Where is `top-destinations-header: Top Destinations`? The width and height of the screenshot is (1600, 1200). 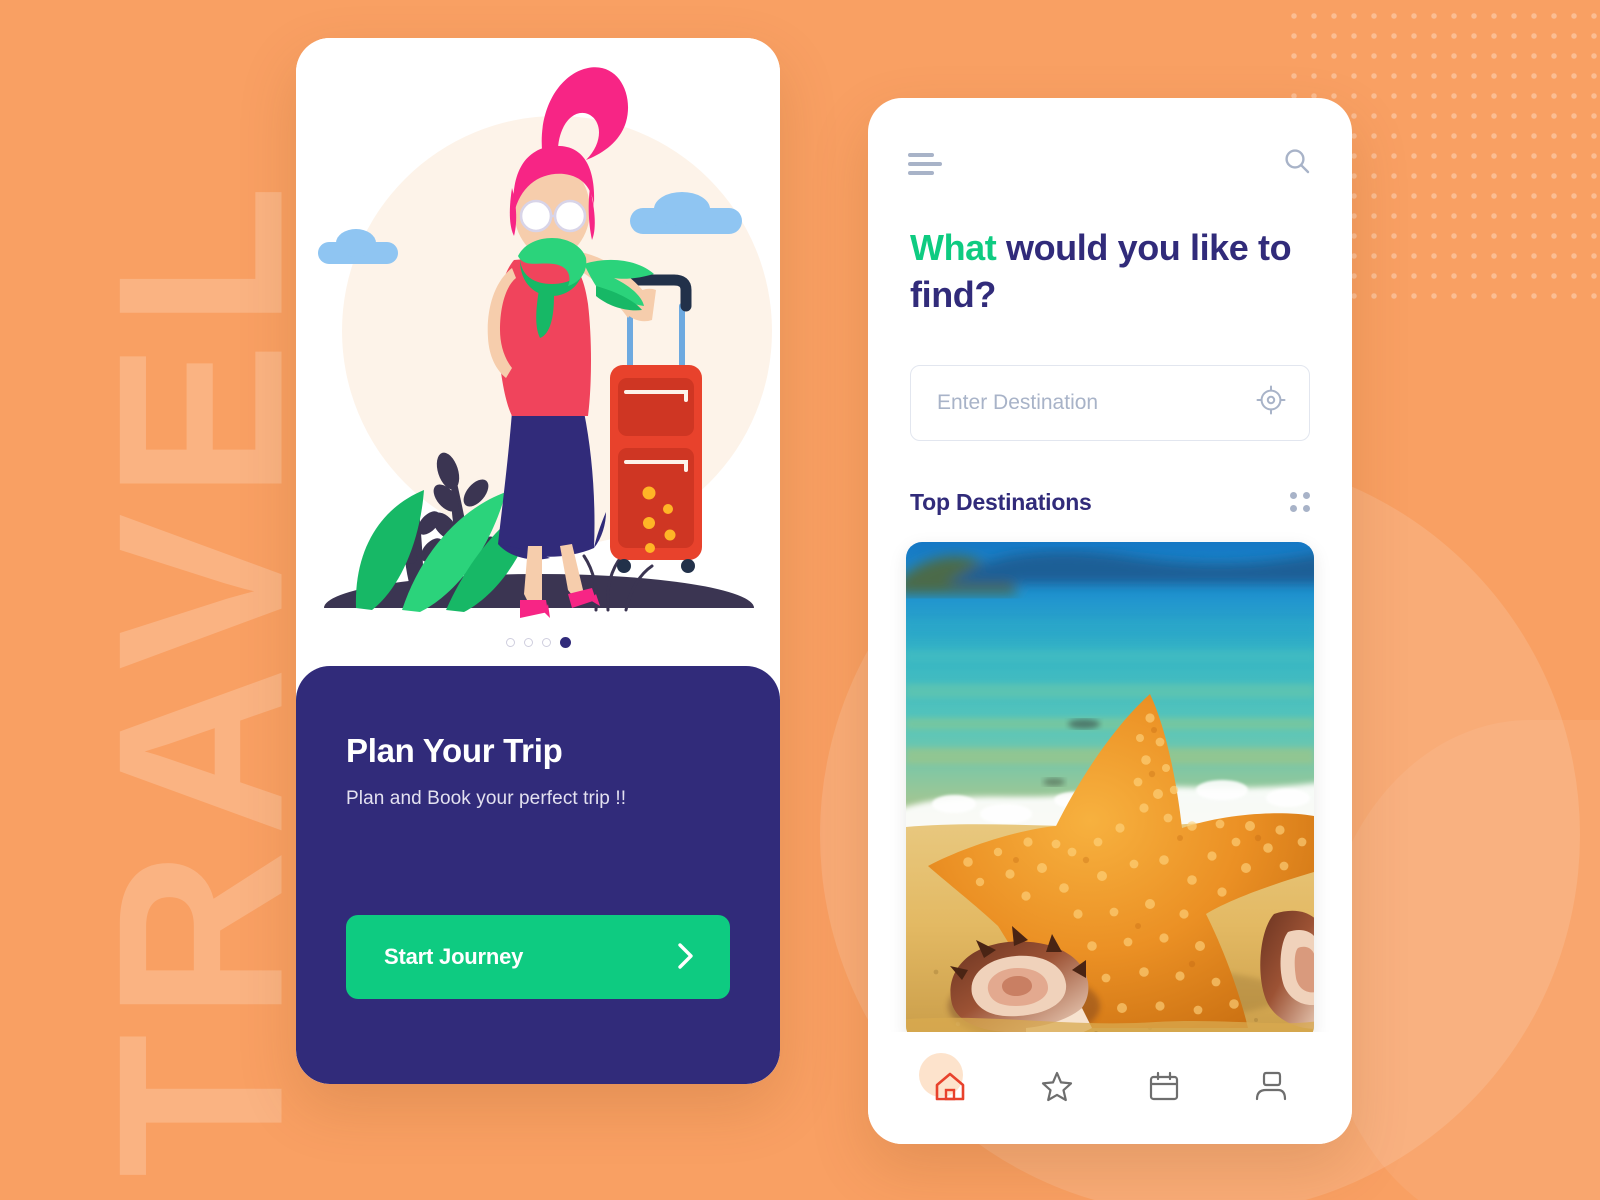 top-destinations-header: Top Destinations is located at coordinates (1110, 502).